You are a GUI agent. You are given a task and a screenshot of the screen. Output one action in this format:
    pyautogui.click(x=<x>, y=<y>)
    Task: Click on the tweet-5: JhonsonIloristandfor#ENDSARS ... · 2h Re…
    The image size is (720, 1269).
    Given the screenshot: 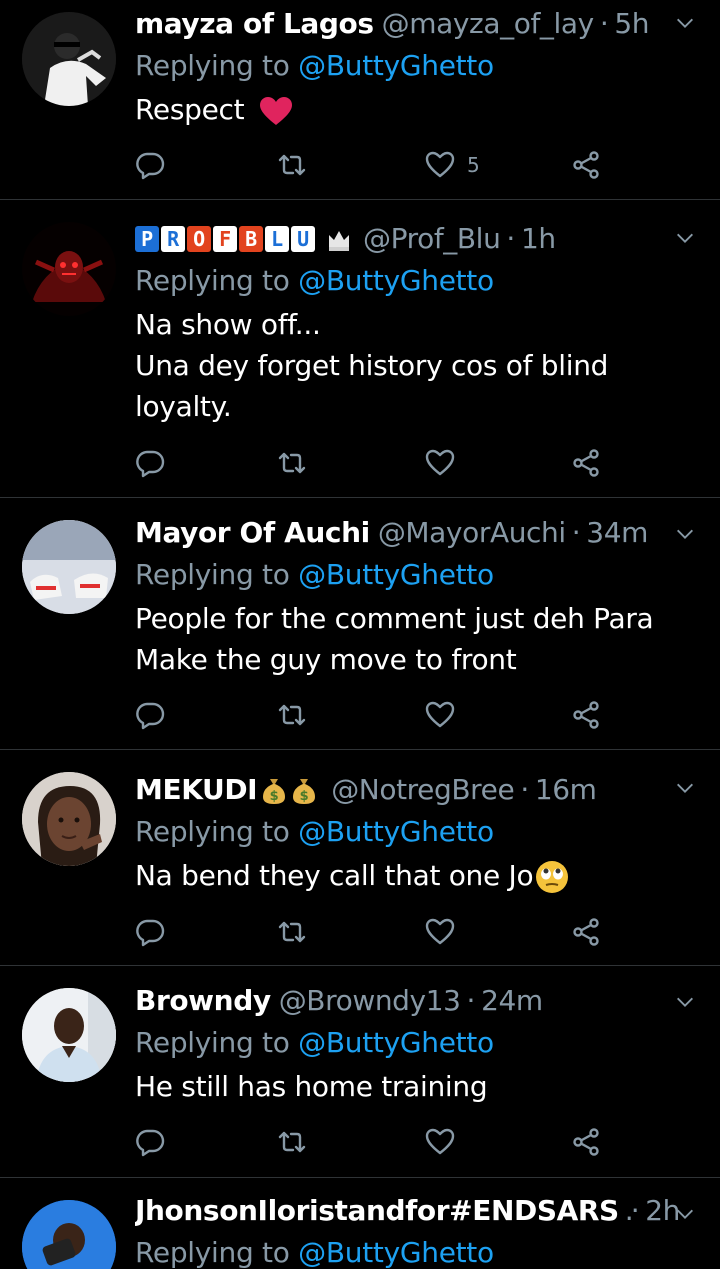 What is the action you would take?
    pyautogui.click(x=360, y=1223)
    